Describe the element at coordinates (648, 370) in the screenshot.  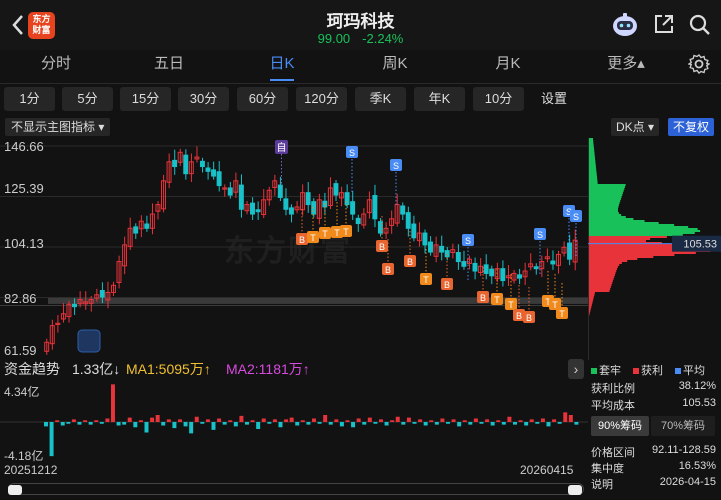
I see `legend-profit: 获利` at that location.